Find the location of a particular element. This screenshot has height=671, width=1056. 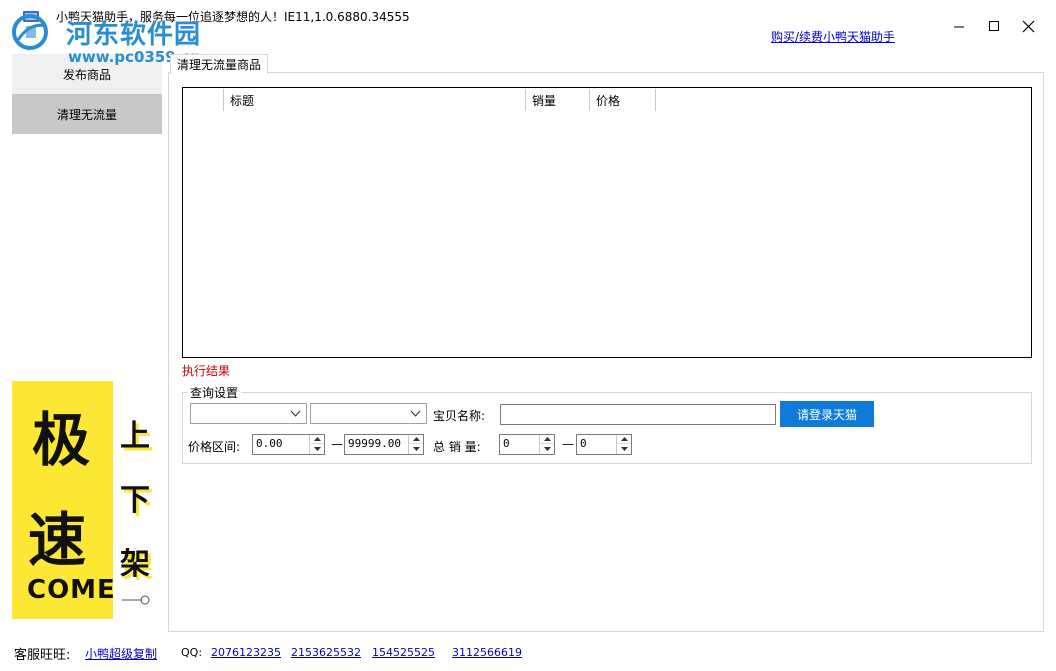

customer-service-label: 客服旺旺: is located at coordinates (42, 655).